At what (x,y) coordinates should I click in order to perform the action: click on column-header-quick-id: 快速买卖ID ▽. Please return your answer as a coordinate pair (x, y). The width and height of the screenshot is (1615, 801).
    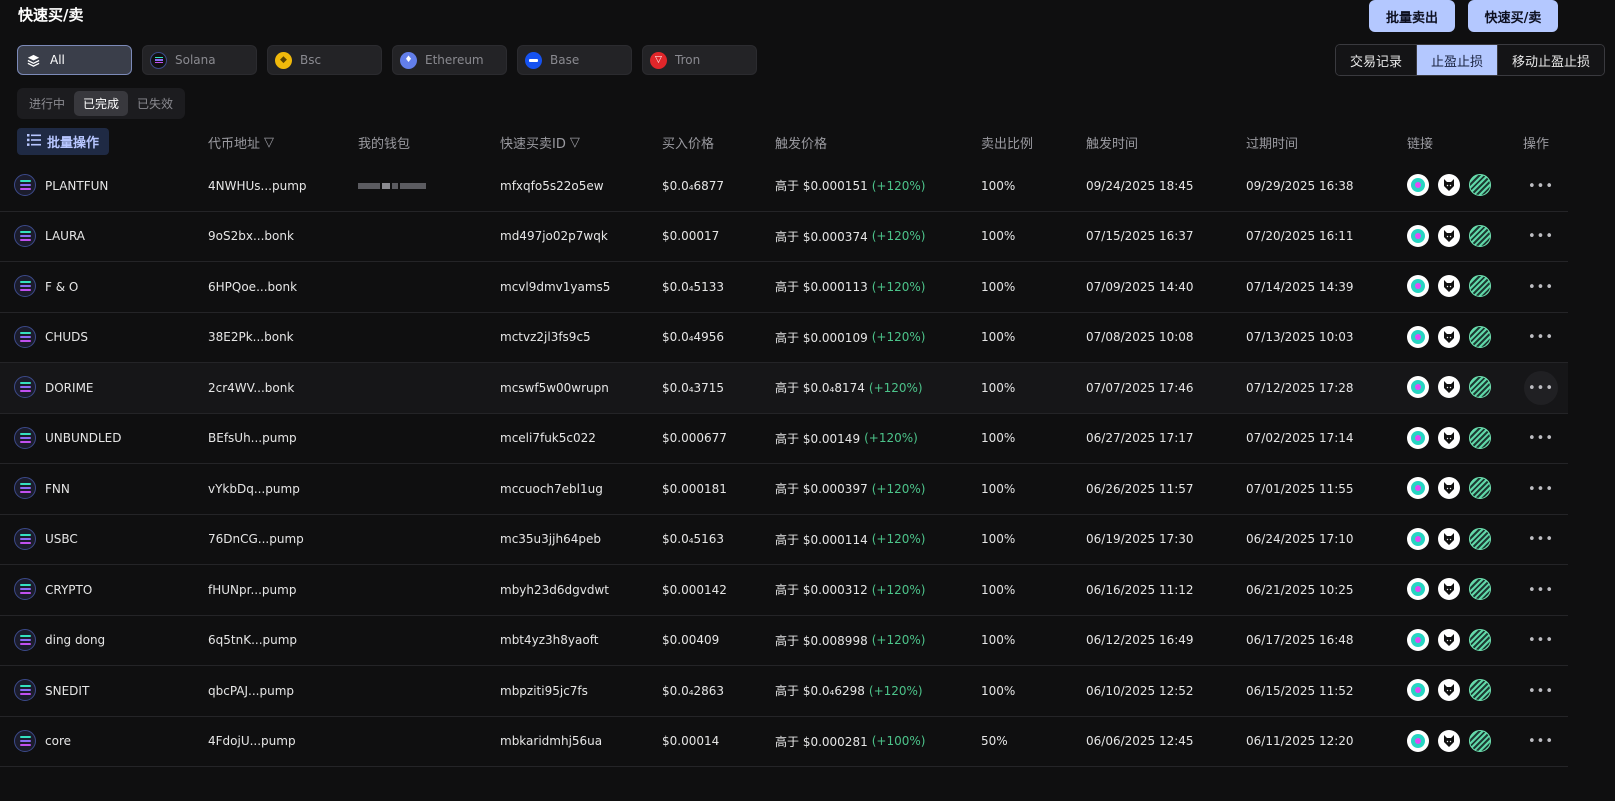
    Looking at the image, I should click on (540, 142).